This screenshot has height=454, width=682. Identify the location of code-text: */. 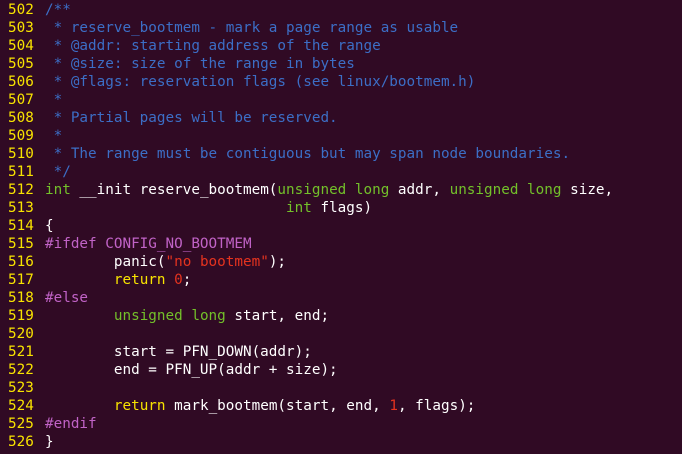
(363, 172).